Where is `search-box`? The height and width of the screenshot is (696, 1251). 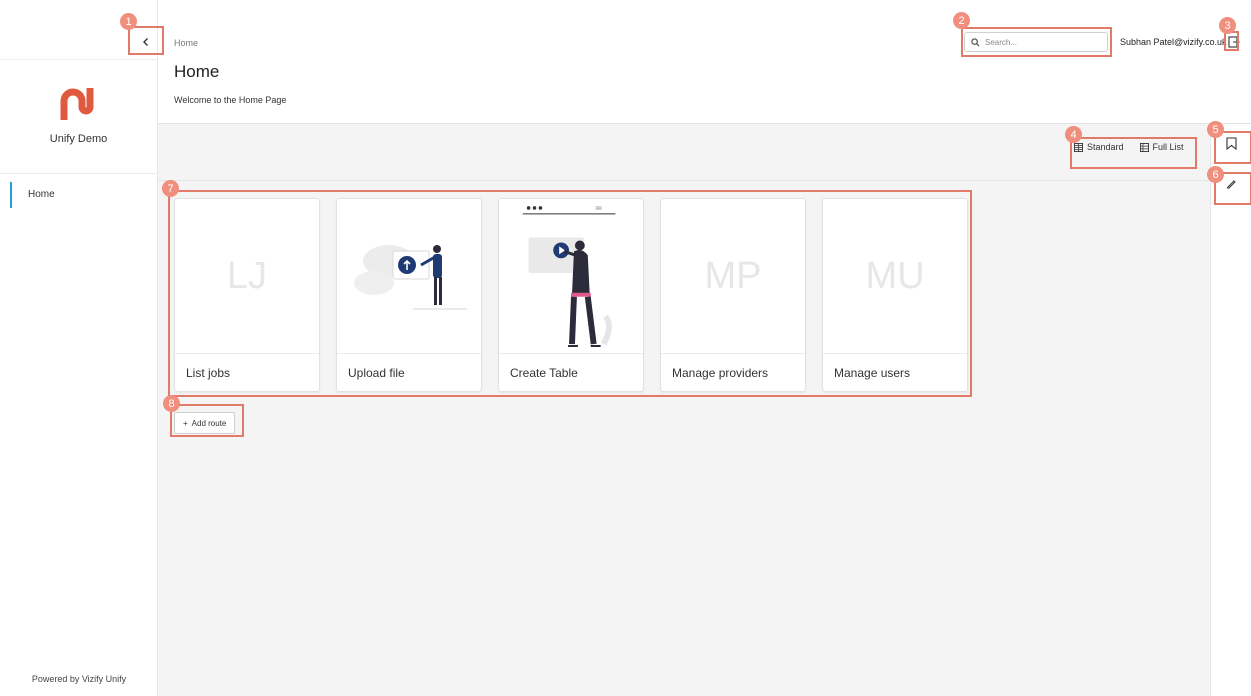 search-box is located at coordinates (1036, 42).